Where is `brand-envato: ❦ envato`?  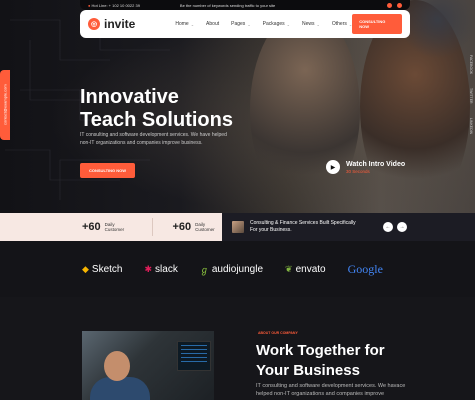
brand-envato: ❦ envato is located at coordinates (305, 269).